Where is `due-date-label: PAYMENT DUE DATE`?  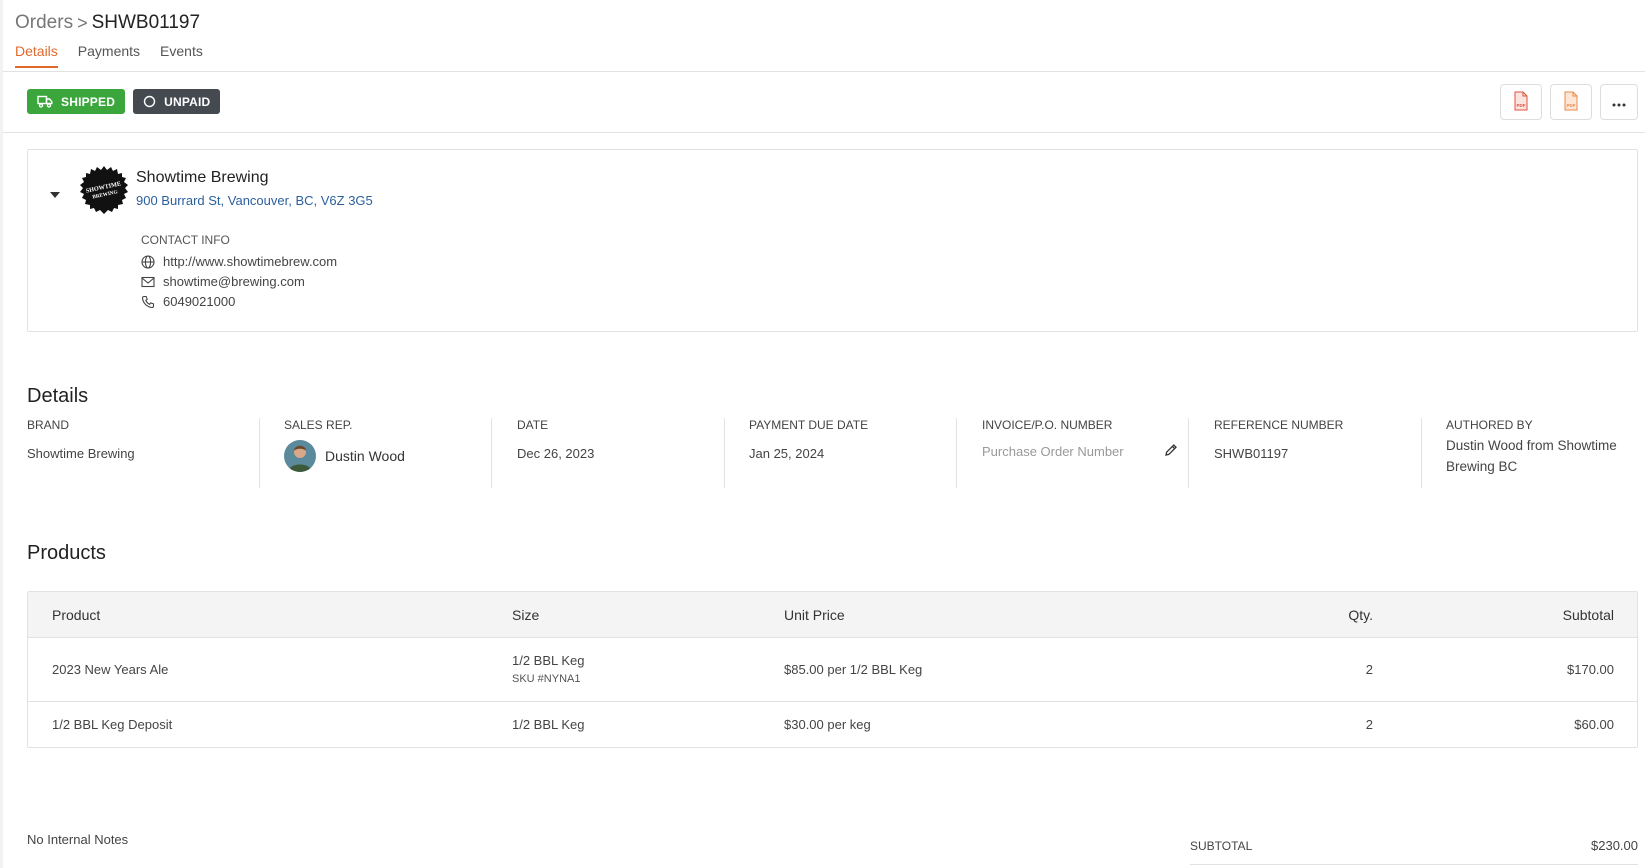 due-date-label: PAYMENT DUE DATE is located at coordinates (809, 425).